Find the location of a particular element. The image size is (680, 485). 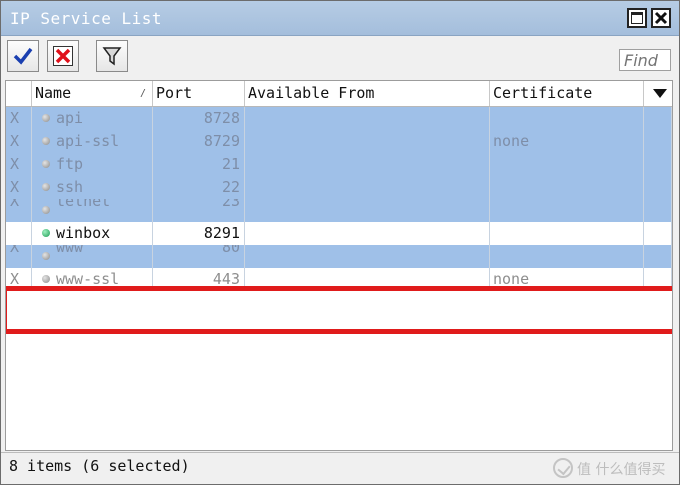

find-input is located at coordinates (645, 60).